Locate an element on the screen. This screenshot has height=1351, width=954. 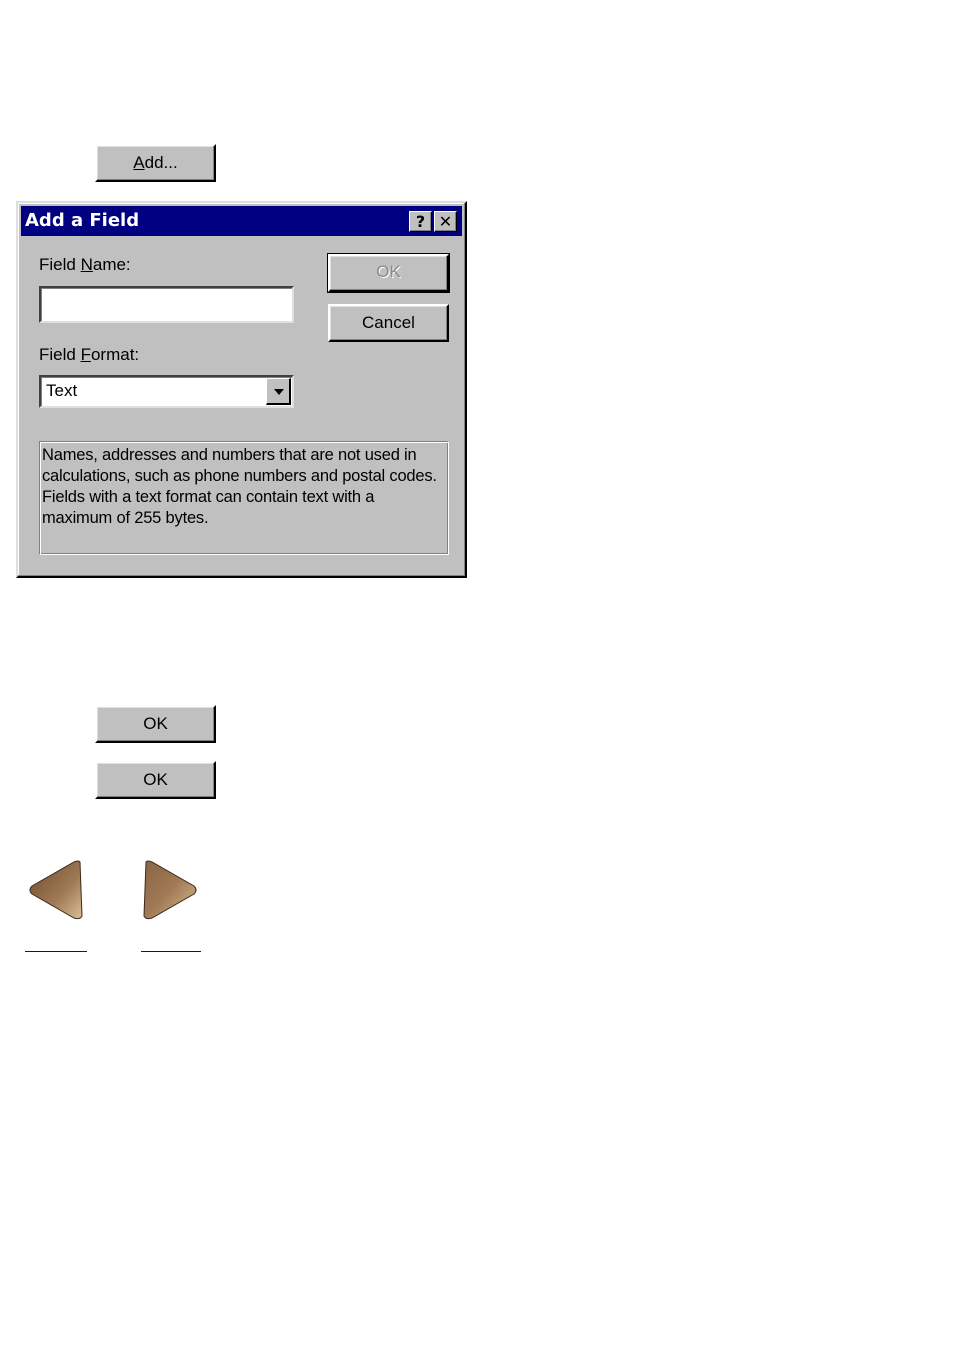
cancel-button: Cancel is located at coordinates (388, 323).